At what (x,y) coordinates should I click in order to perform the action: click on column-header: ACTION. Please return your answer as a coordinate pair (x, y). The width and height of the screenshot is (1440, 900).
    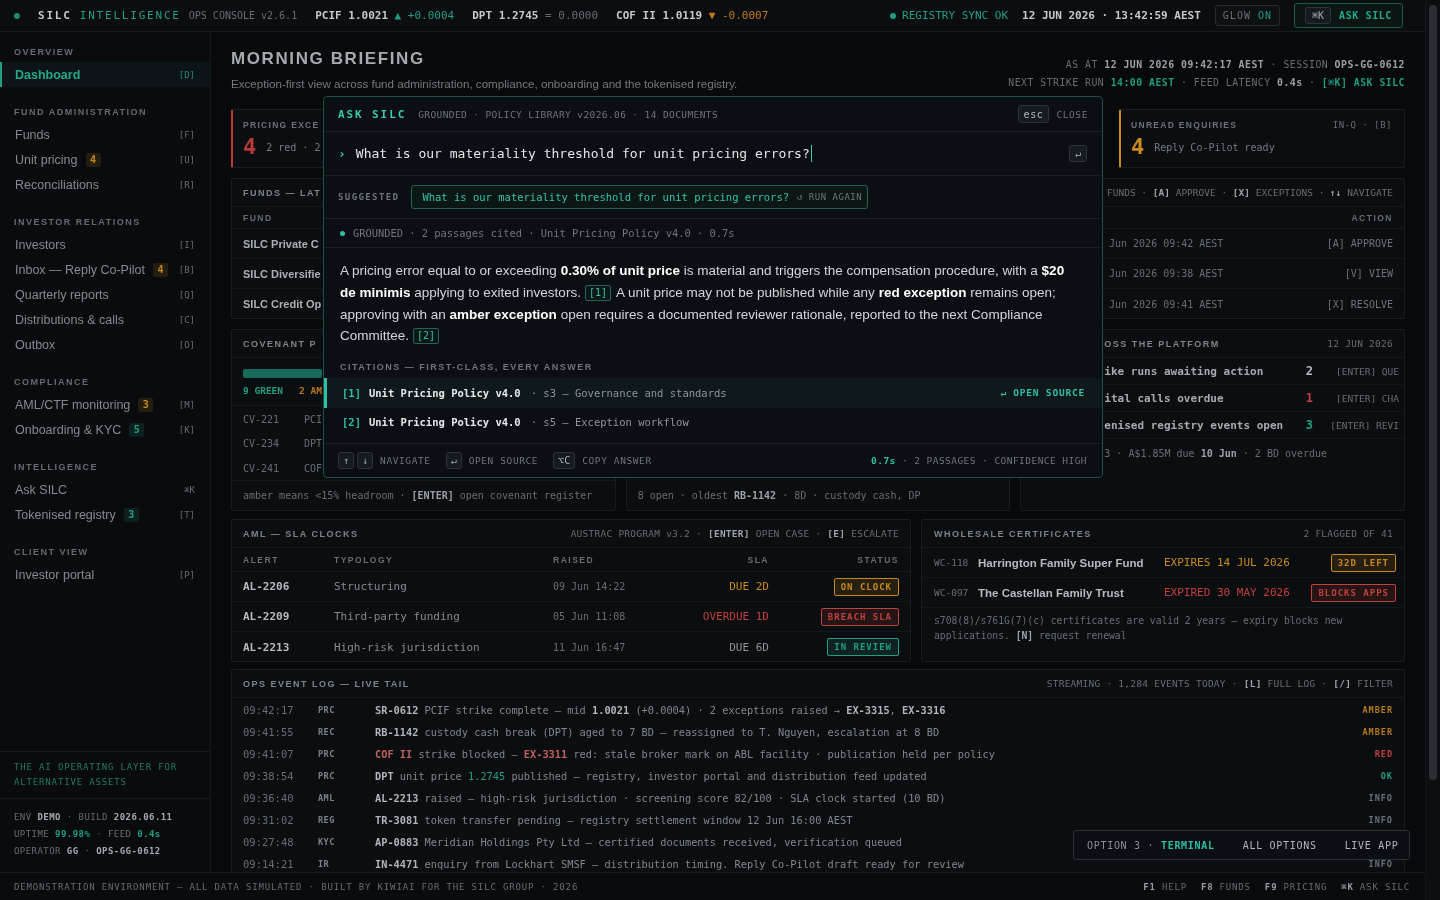
    Looking at the image, I should click on (1372, 217).